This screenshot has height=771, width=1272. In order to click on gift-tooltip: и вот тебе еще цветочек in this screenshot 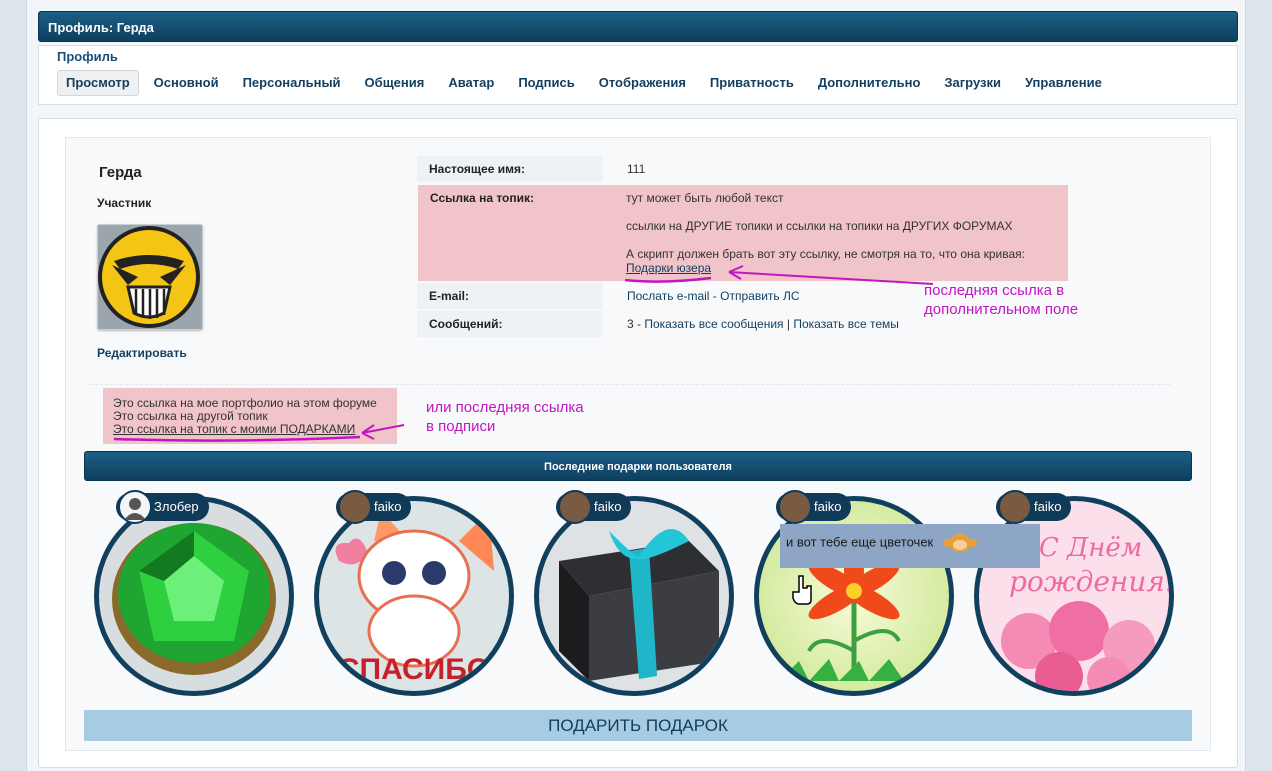, I will do `click(910, 546)`.